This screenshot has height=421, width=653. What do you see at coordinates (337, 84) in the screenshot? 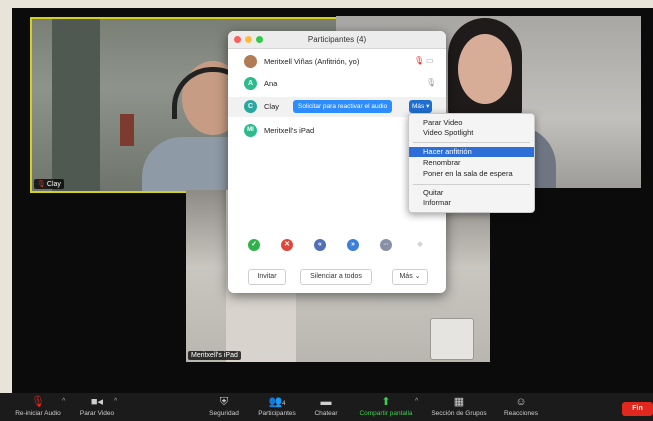
I see `participant-row-ana: A Ana 🎙` at bounding box center [337, 84].